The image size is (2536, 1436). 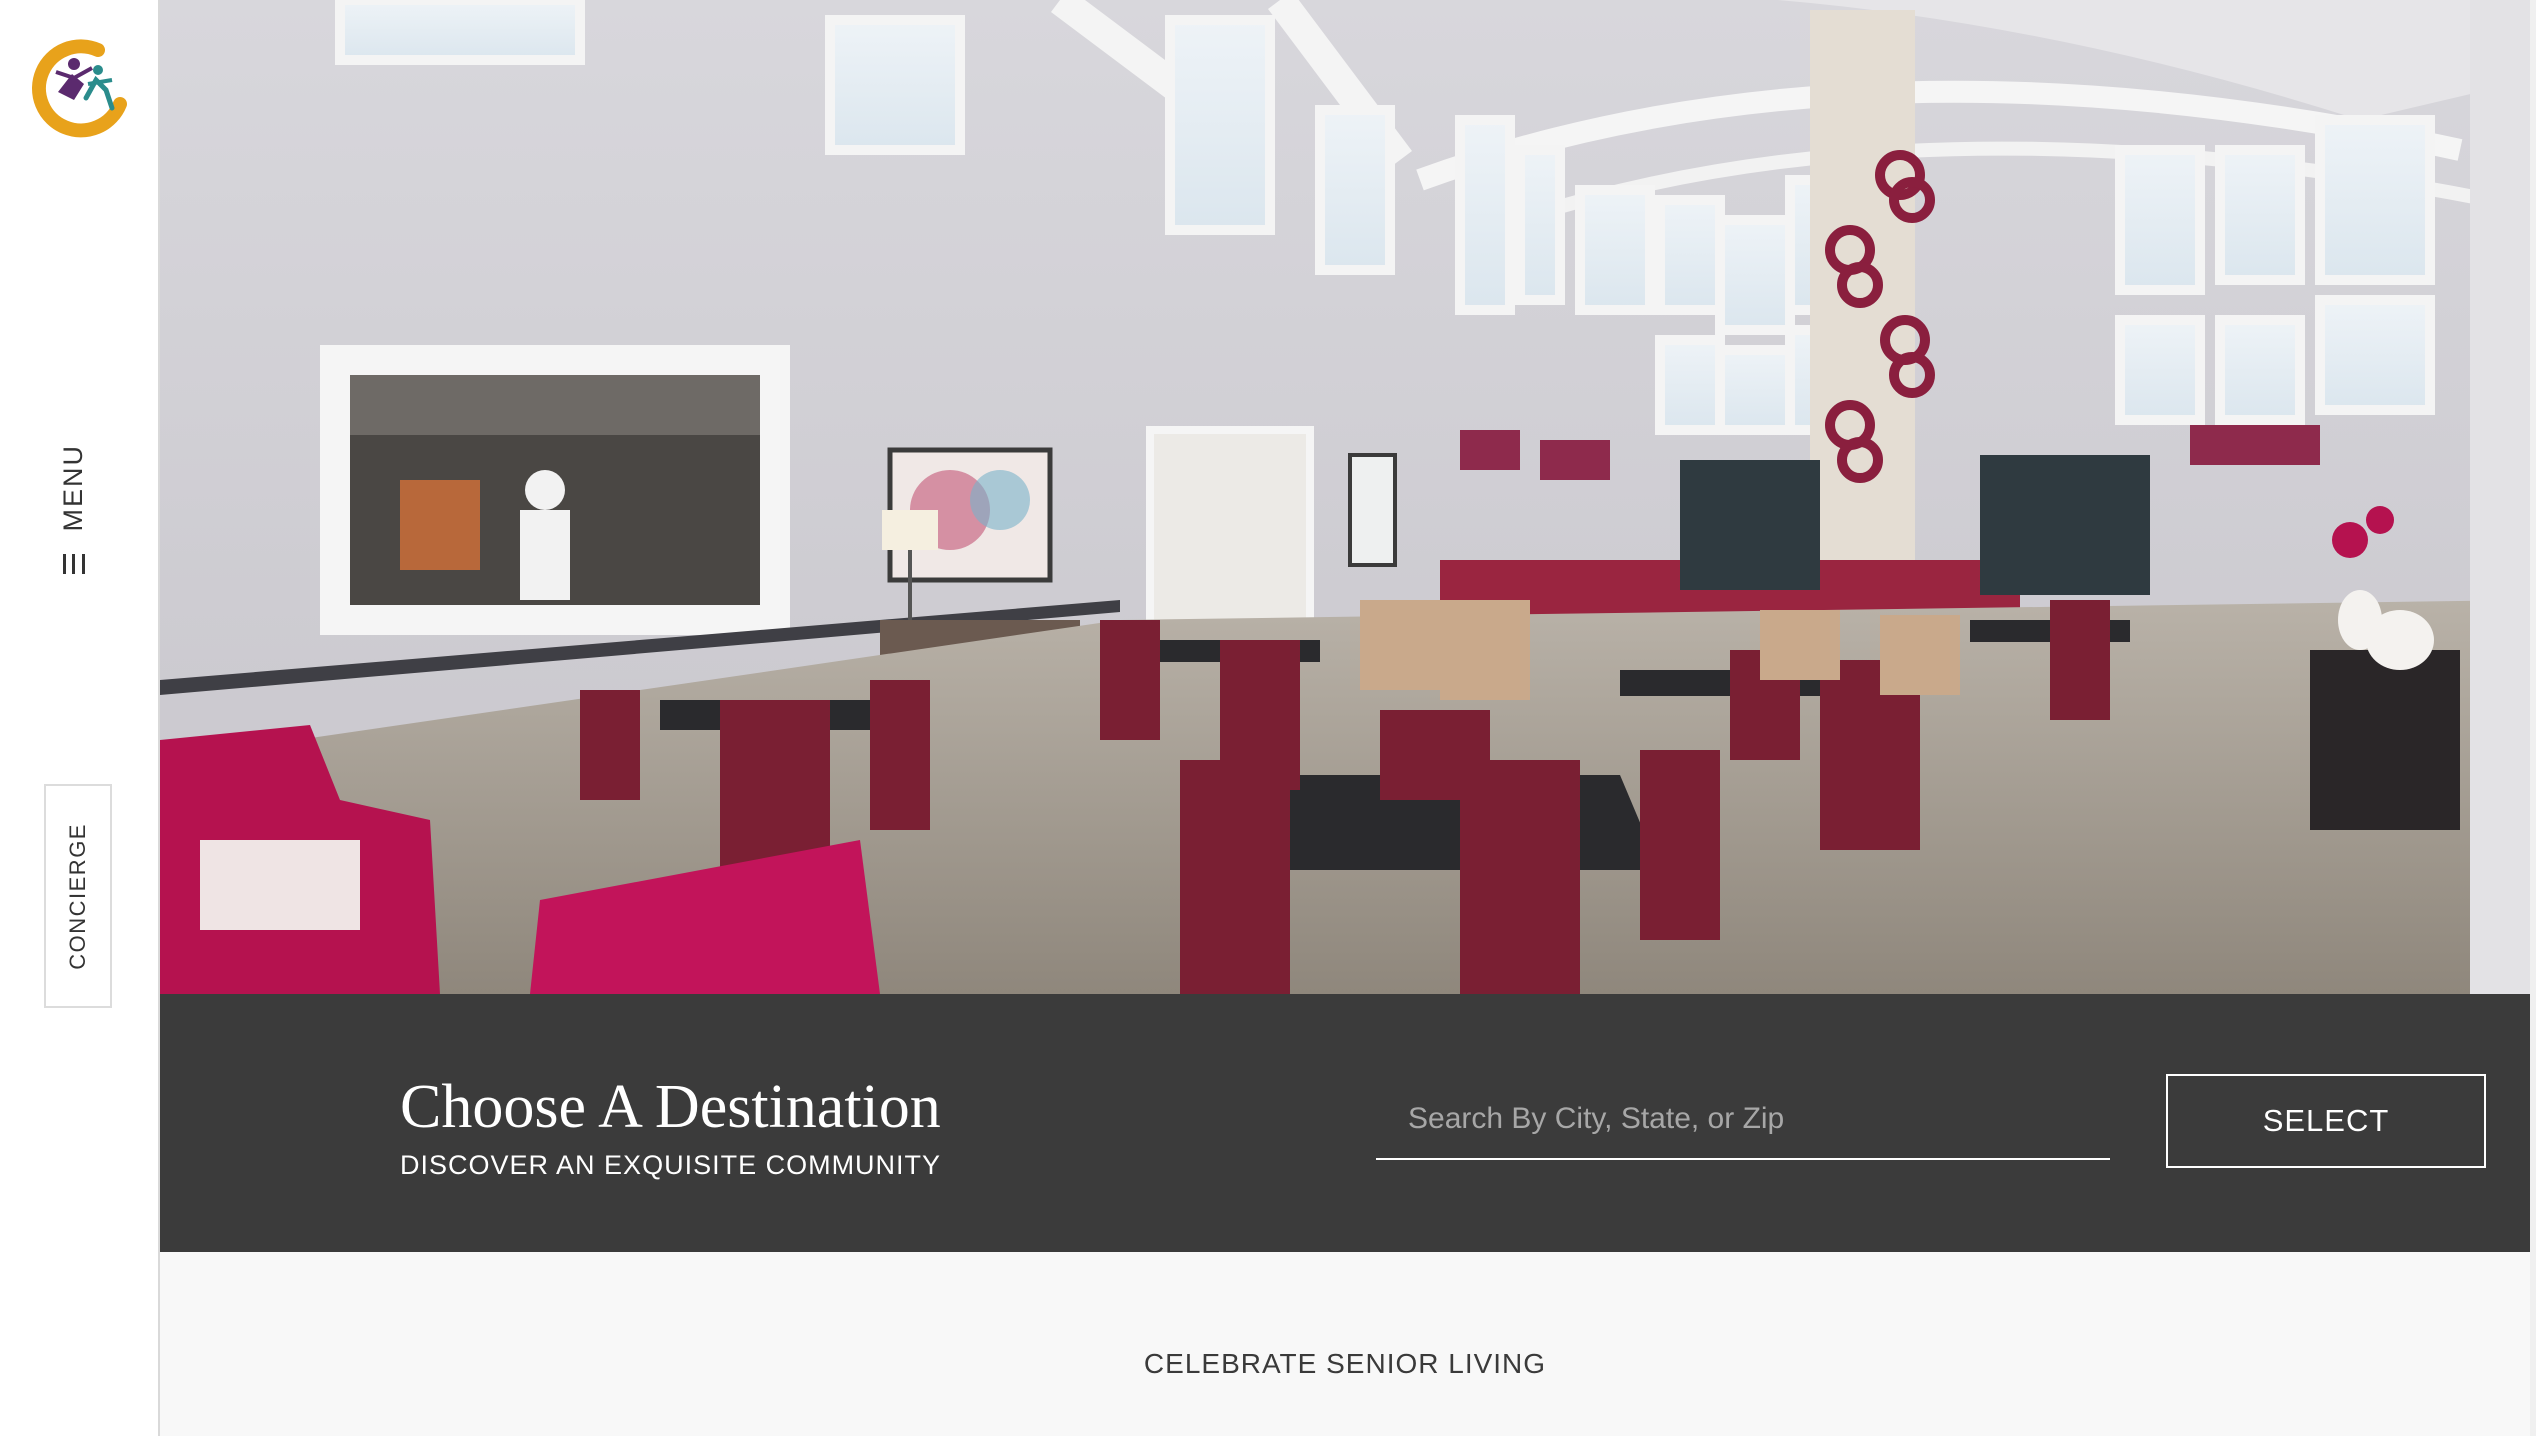 I want to click on section-tagline: CELEBRATE SENIOR LIVING, so click(x=1345, y=1363).